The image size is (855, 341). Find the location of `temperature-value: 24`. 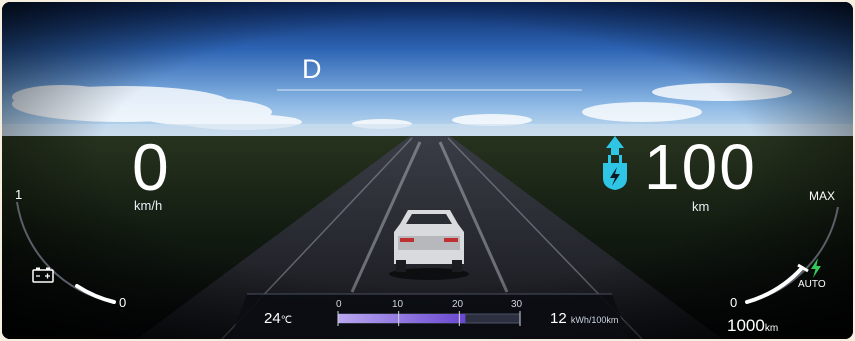

temperature-value: 24 is located at coordinates (272, 318).